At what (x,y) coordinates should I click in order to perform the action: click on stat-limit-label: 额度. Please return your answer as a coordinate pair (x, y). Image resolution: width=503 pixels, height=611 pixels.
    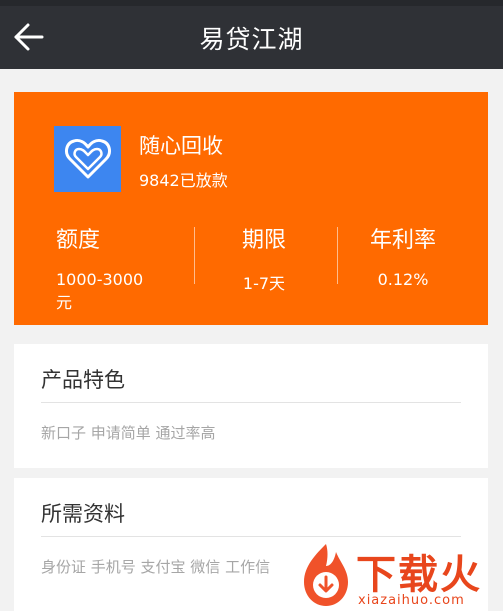
    Looking at the image, I should click on (78, 240).